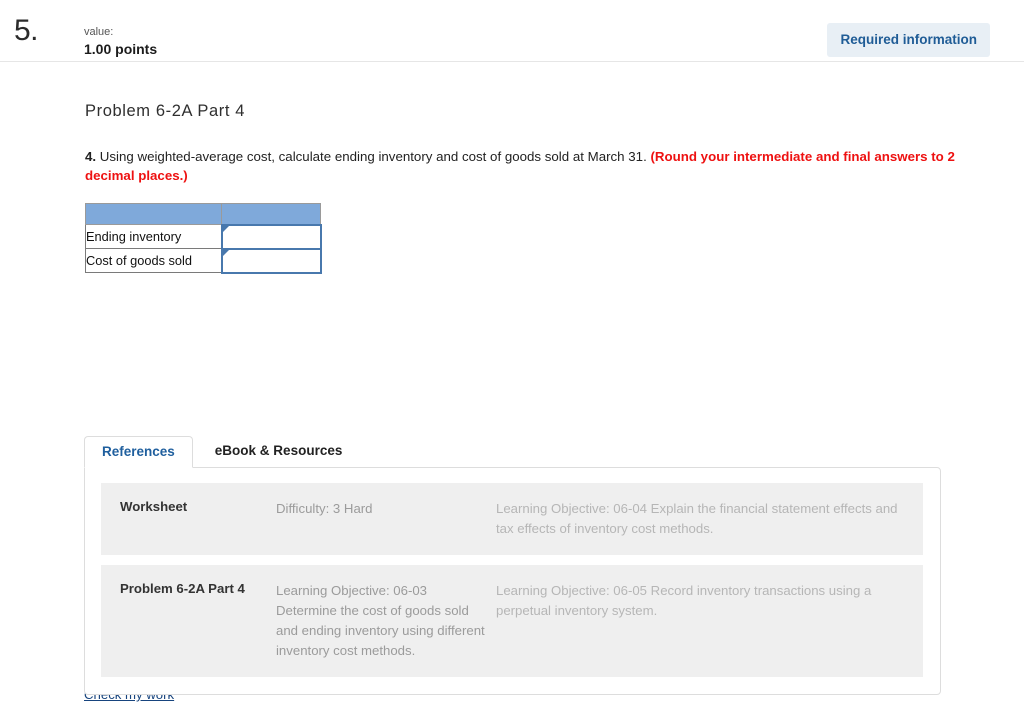 The image size is (1024, 702). I want to click on value-points: 1.00 points, so click(121, 48).